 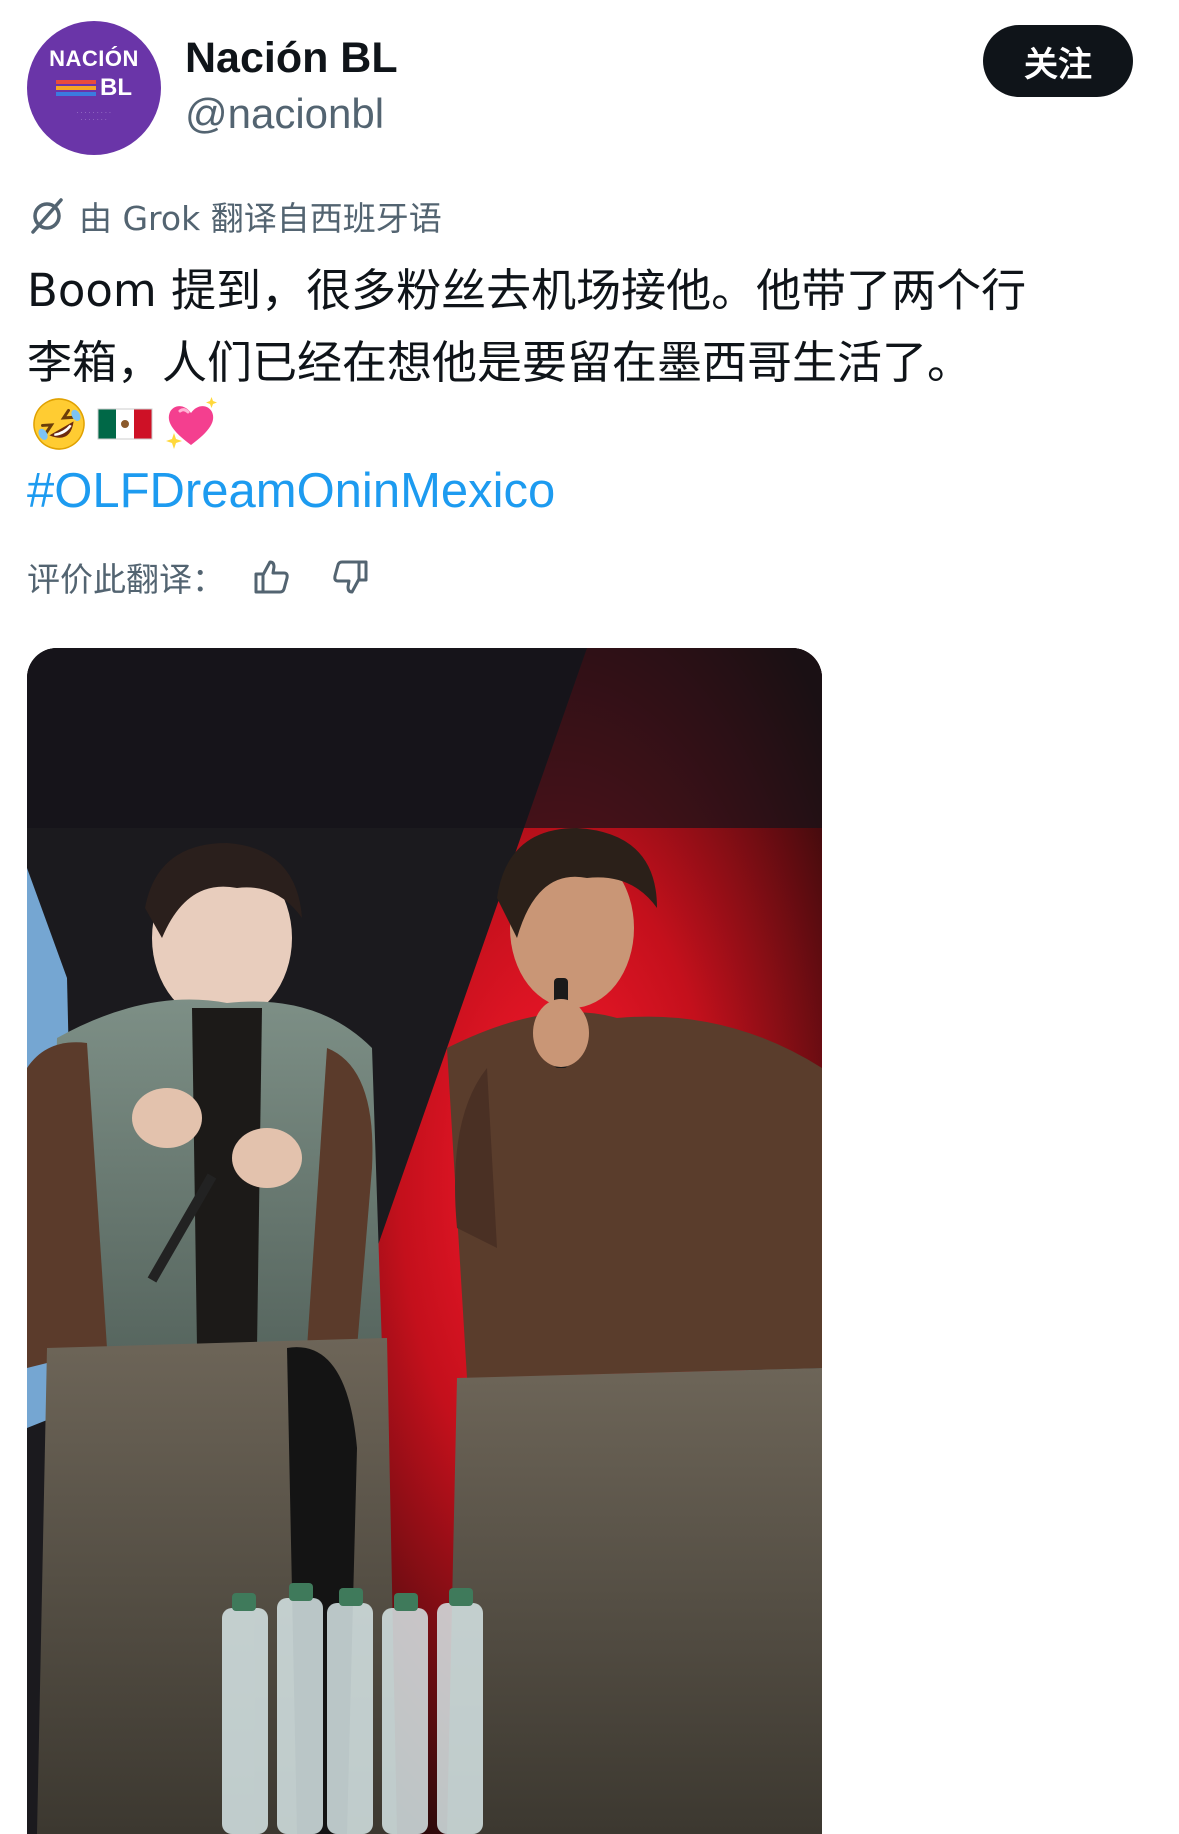 I want to click on rate-translation-label: 评价此翻译：, so click(x=126, y=579).